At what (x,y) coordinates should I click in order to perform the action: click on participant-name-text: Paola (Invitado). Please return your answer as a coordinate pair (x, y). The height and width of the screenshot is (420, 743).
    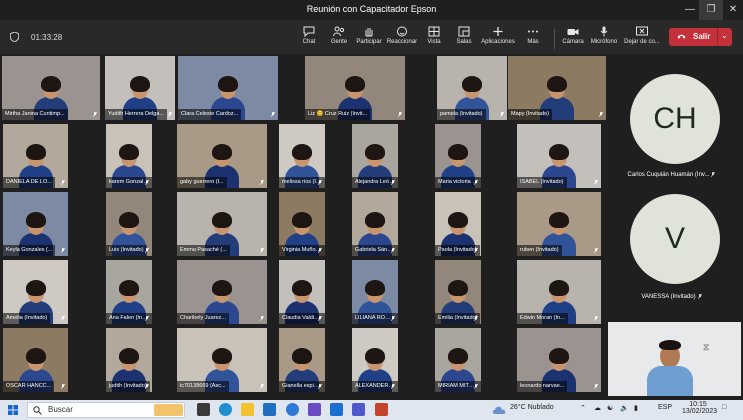
    Looking at the image, I should click on (457, 250).